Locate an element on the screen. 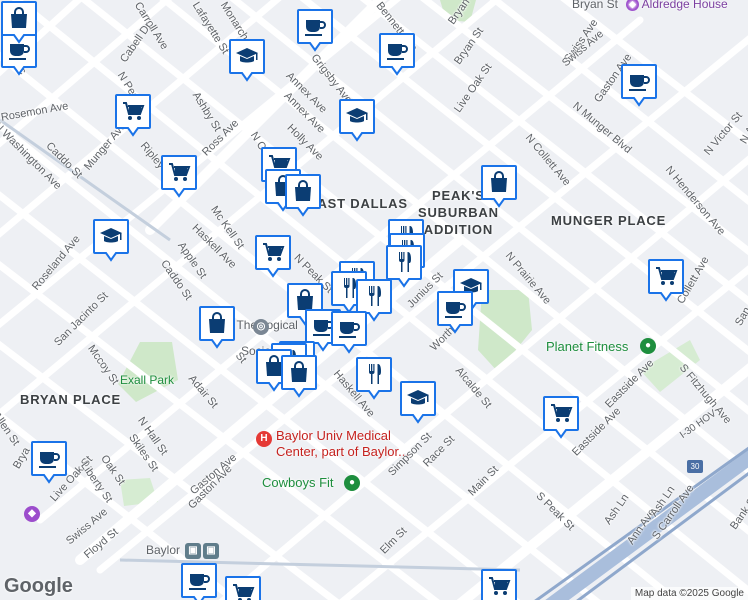 Image resolution: width=748 pixels, height=600 pixels. station-label: Baylor is located at coordinates (163, 550).